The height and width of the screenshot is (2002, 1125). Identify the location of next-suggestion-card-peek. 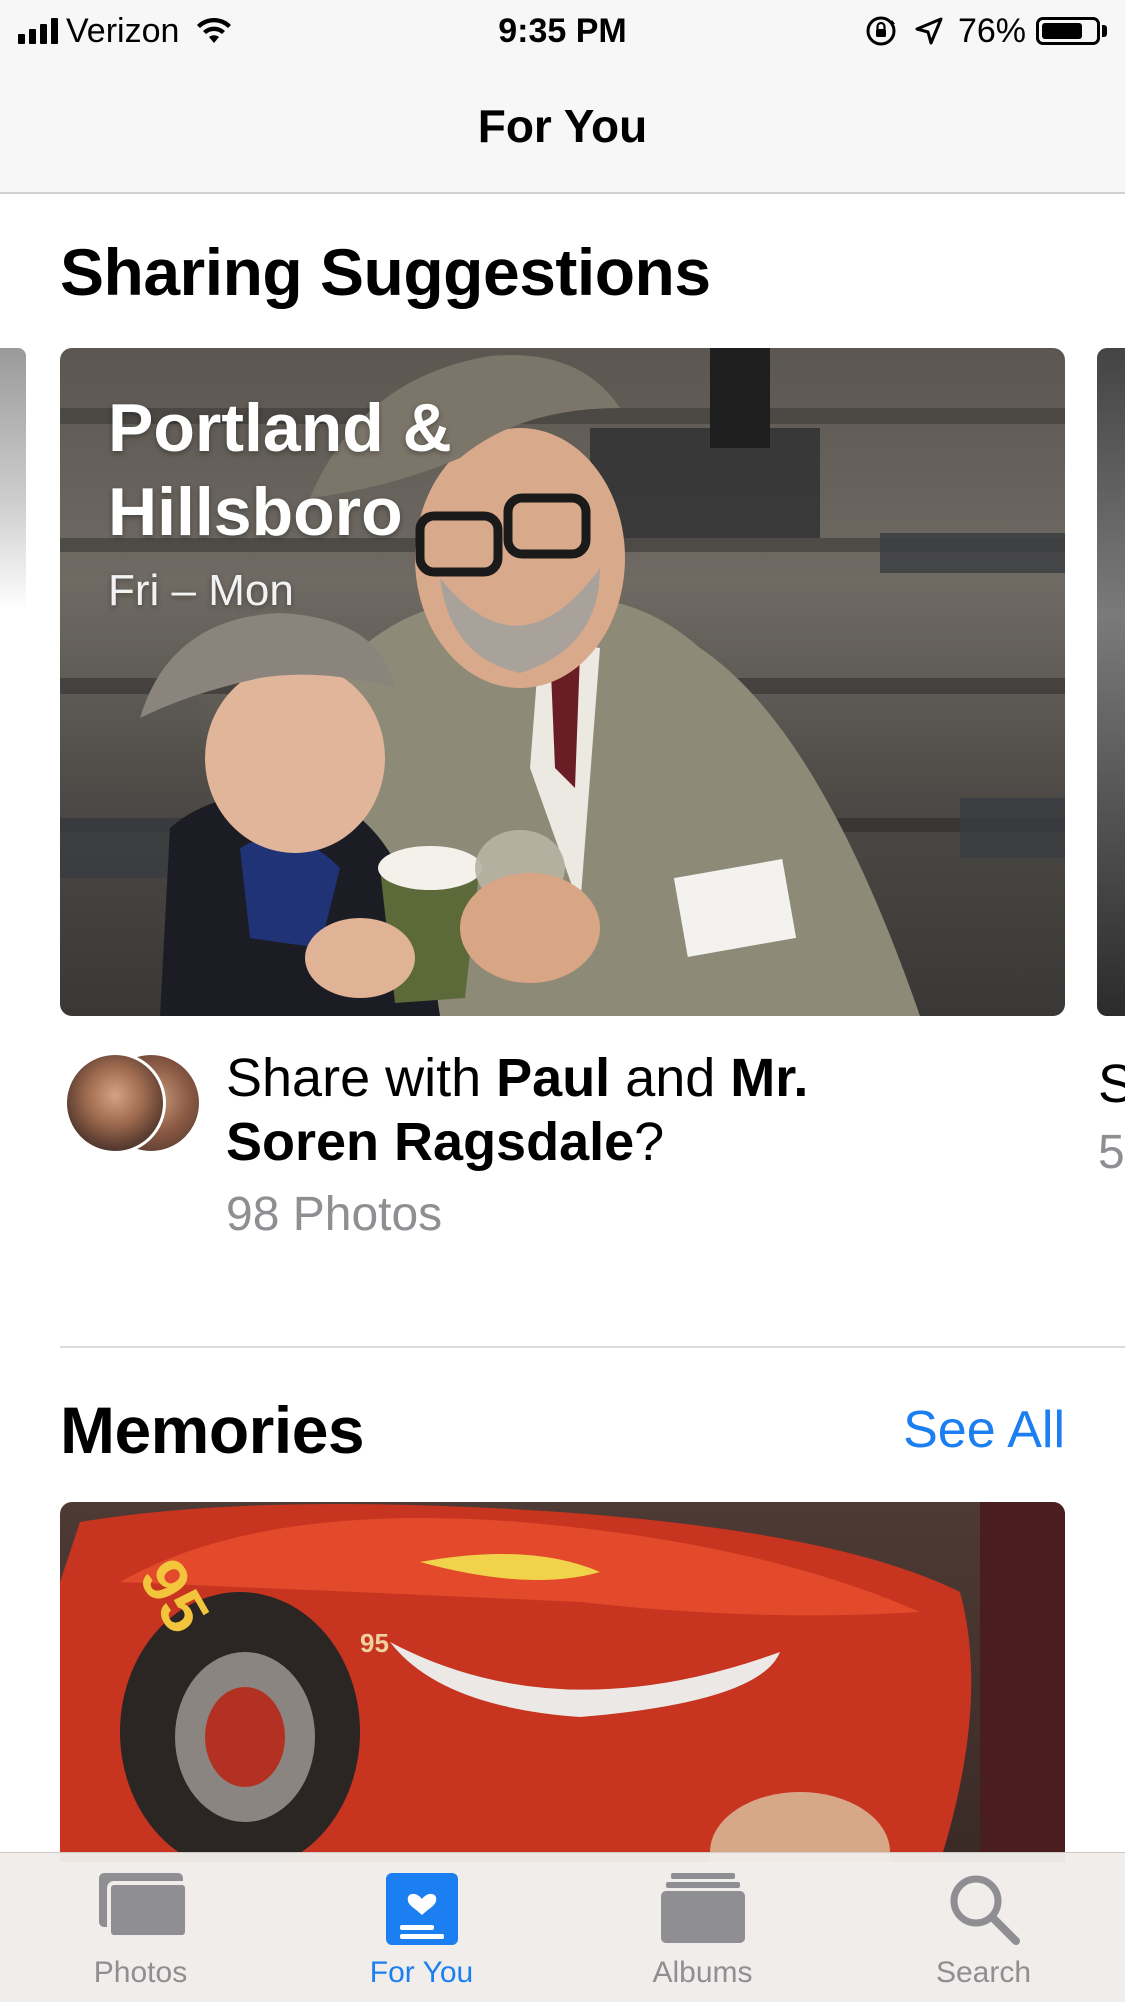
(1111, 682).